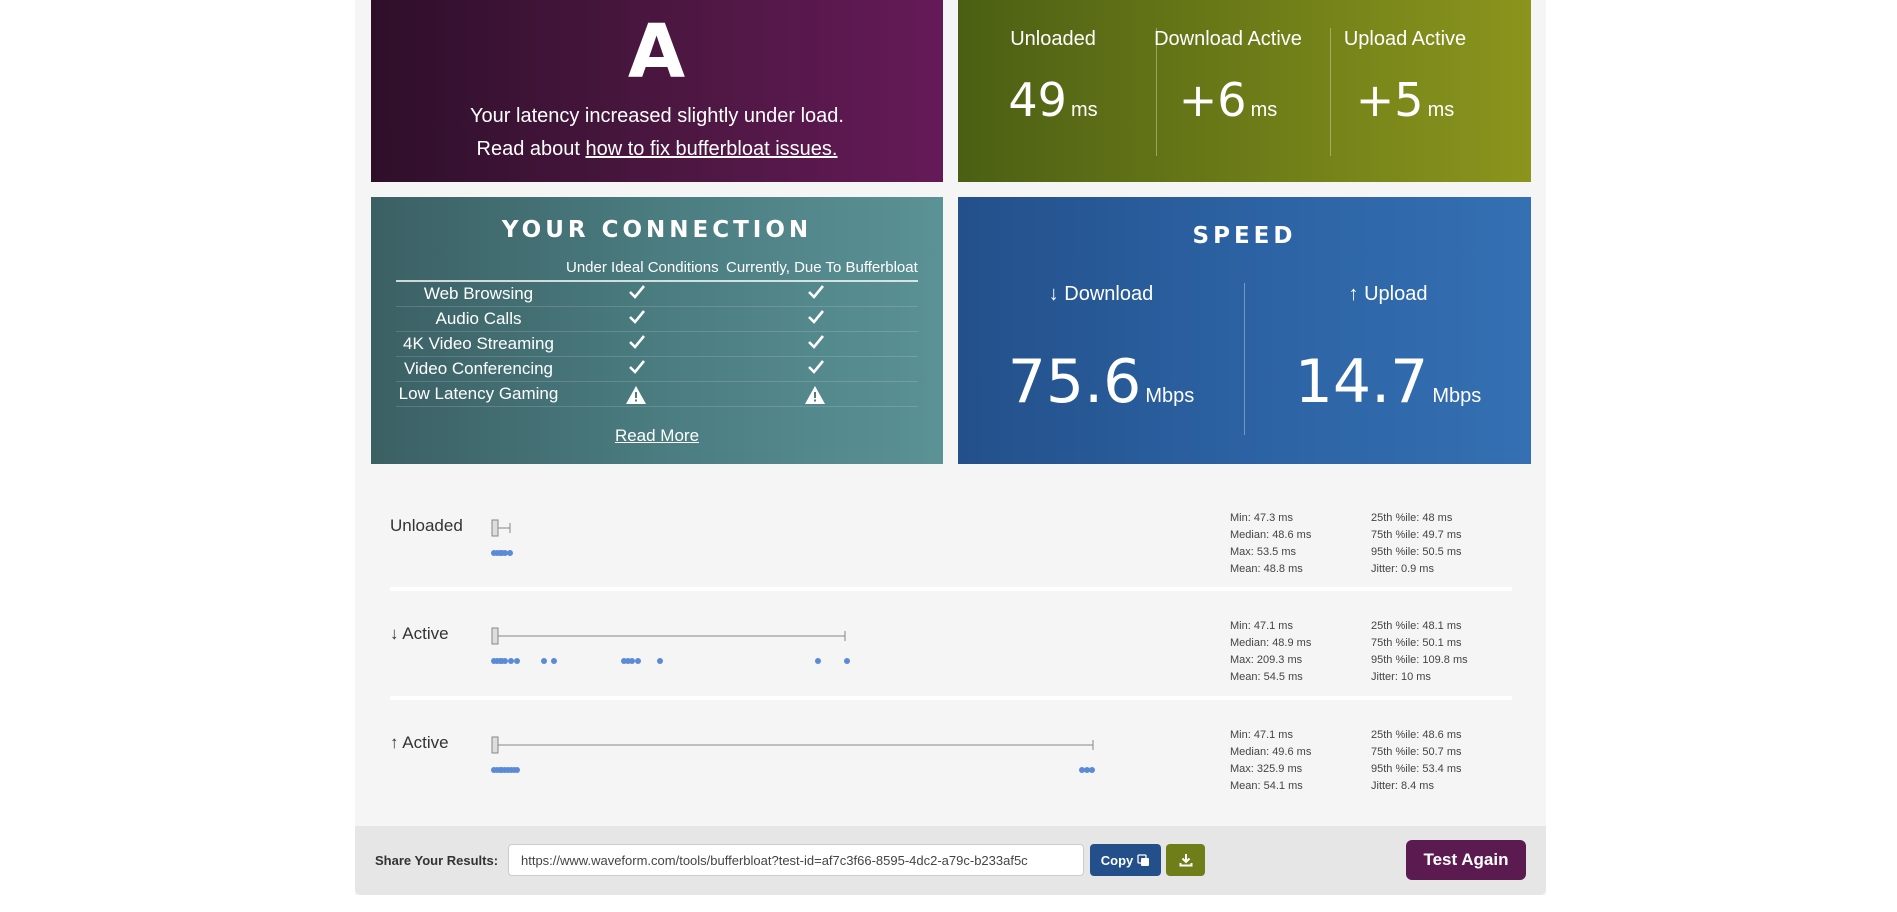 The width and height of the screenshot is (1897, 912). Describe the element at coordinates (1419, 660) in the screenshot. I see `stat-line: 95th %ile: 109.8 ms` at that location.